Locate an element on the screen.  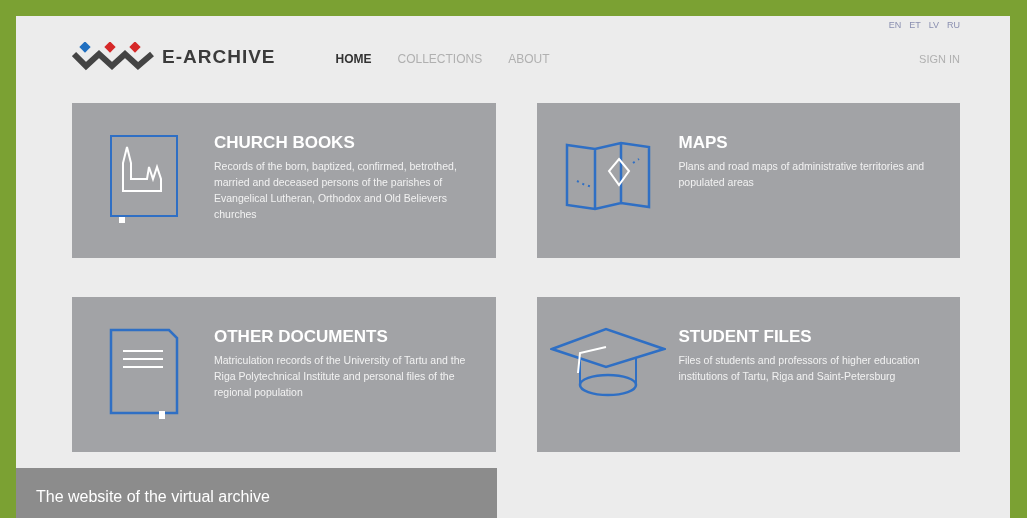
caption-bar: The website of the virtual archive is located at coordinates (256, 493).